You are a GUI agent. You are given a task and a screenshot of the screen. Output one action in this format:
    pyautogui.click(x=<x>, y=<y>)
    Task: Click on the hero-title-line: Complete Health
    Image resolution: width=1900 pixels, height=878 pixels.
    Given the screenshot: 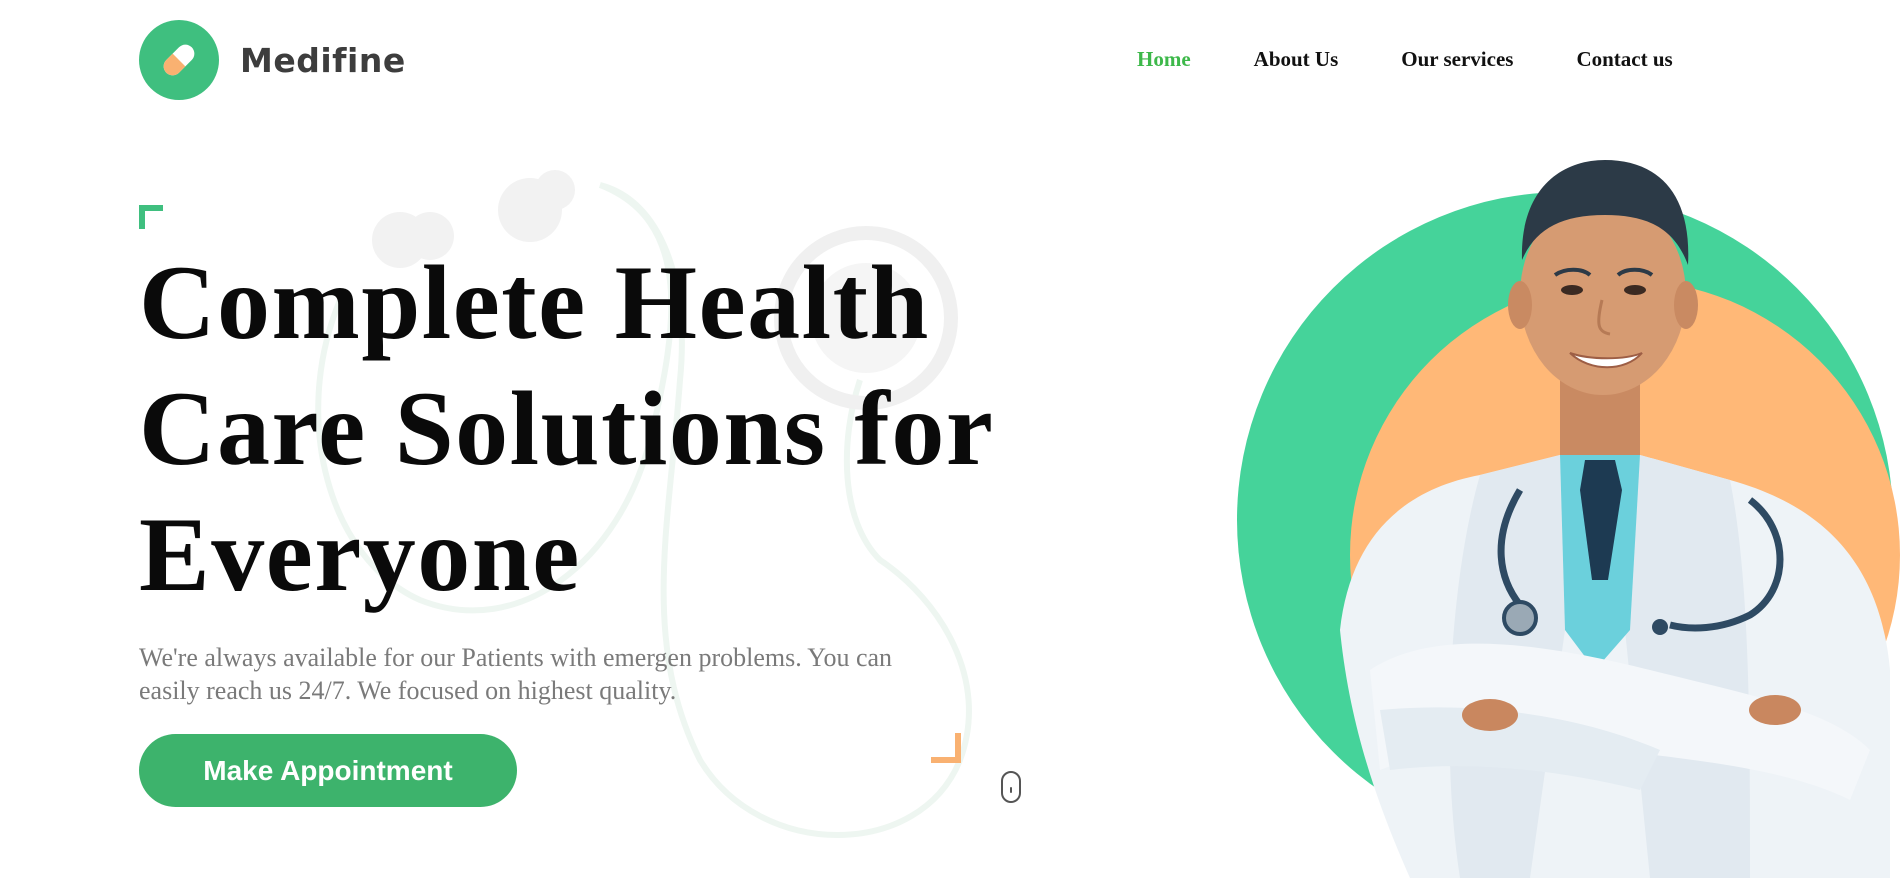 What is the action you would take?
    pyautogui.click(x=534, y=302)
    